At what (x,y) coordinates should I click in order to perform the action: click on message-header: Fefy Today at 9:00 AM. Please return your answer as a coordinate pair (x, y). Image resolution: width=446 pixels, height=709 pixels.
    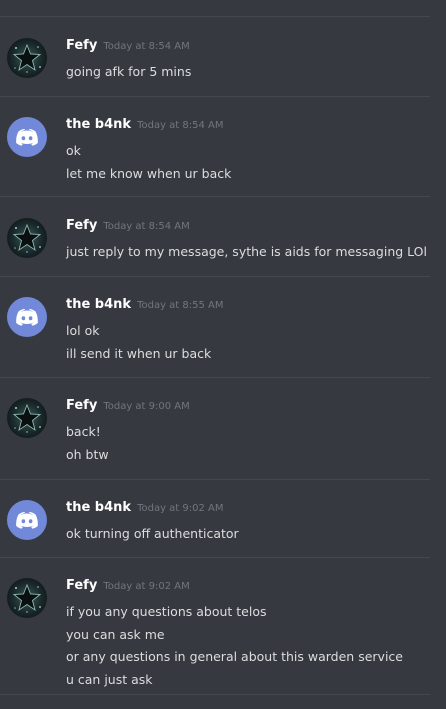
    Looking at the image, I should click on (128, 406).